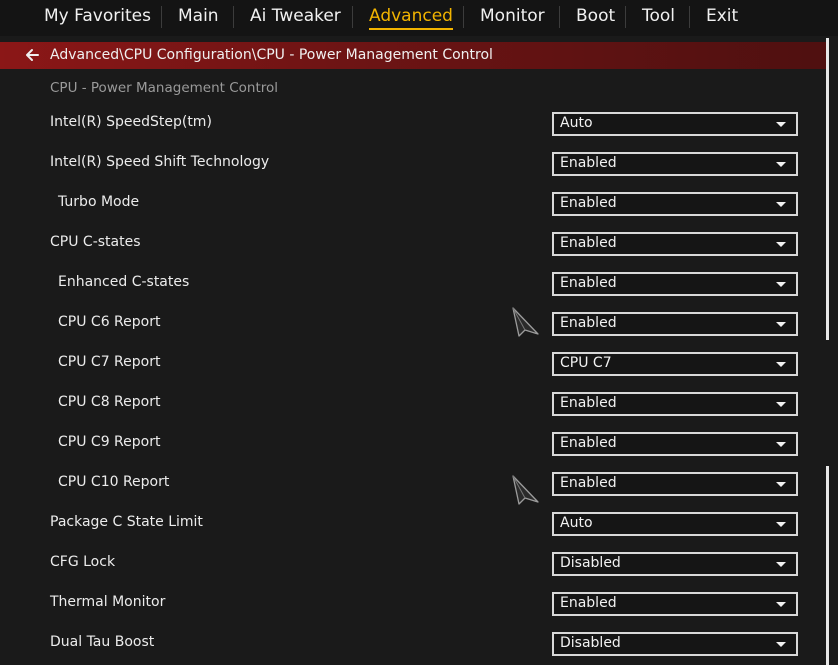 This screenshot has height=665, width=838. What do you see at coordinates (109, 402) in the screenshot?
I see `setting-label: CPU C8 Report` at bounding box center [109, 402].